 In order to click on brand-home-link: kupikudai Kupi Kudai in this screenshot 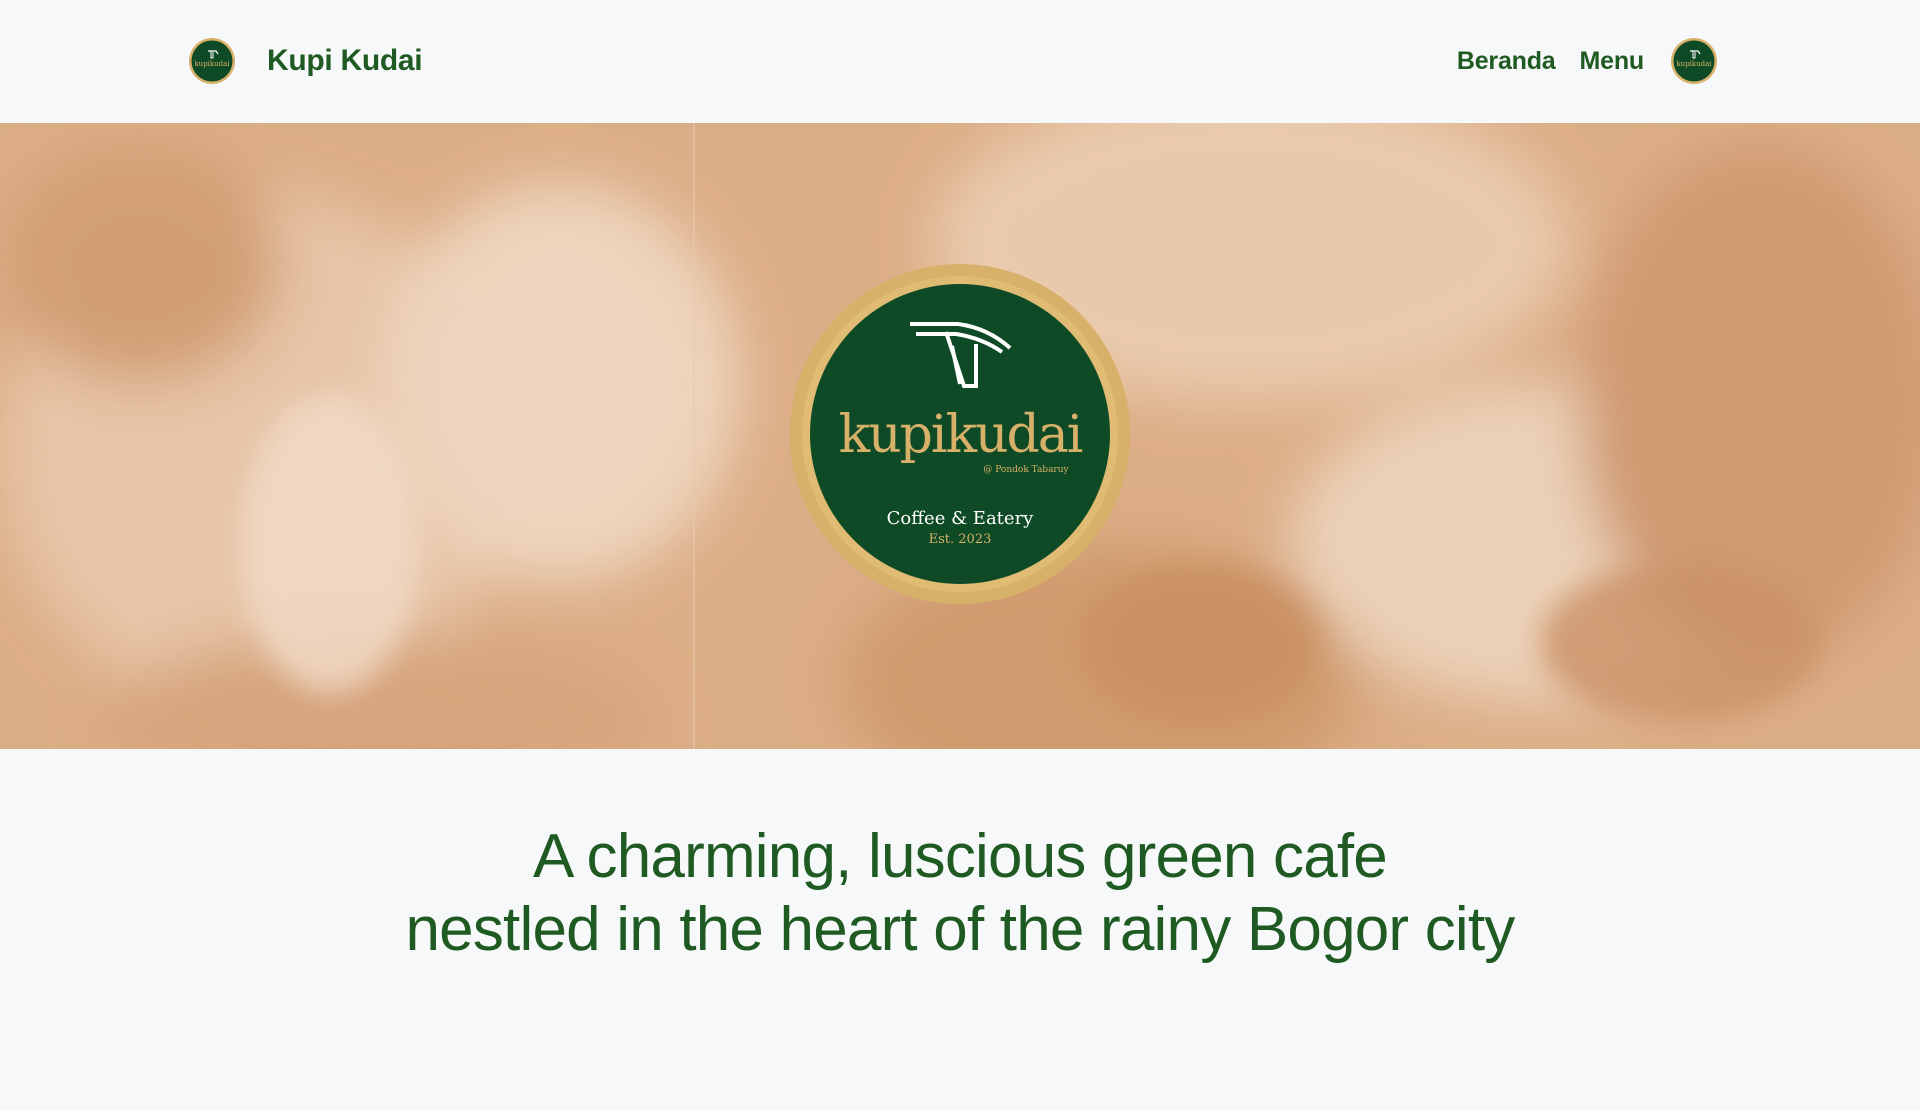, I will do `click(305, 61)`.